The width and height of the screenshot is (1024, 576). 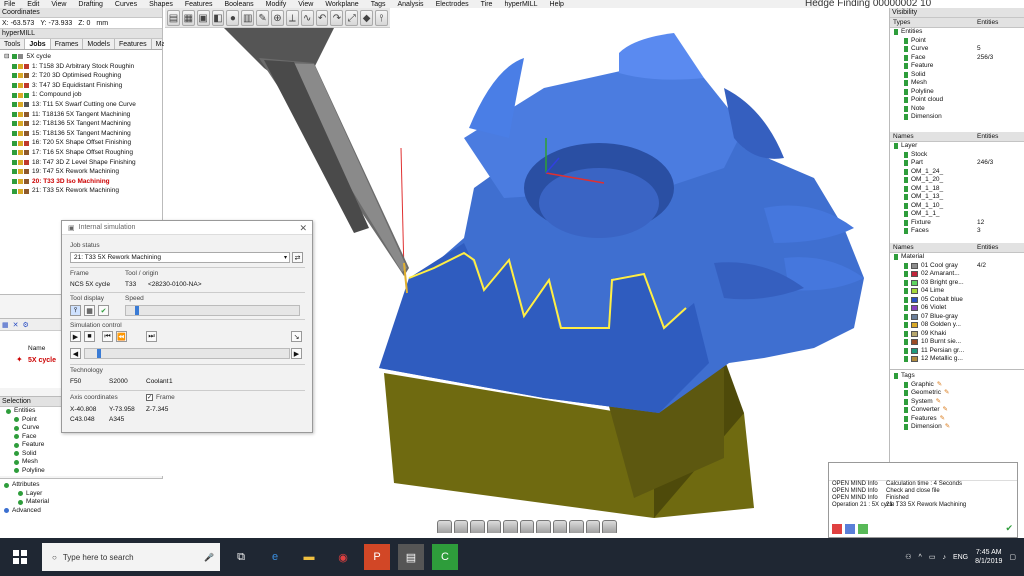 What do you see at coordinates (520, 4) in the screenshot?
I see `menu-item: hyperMILL` at bounding box center [520, 4].